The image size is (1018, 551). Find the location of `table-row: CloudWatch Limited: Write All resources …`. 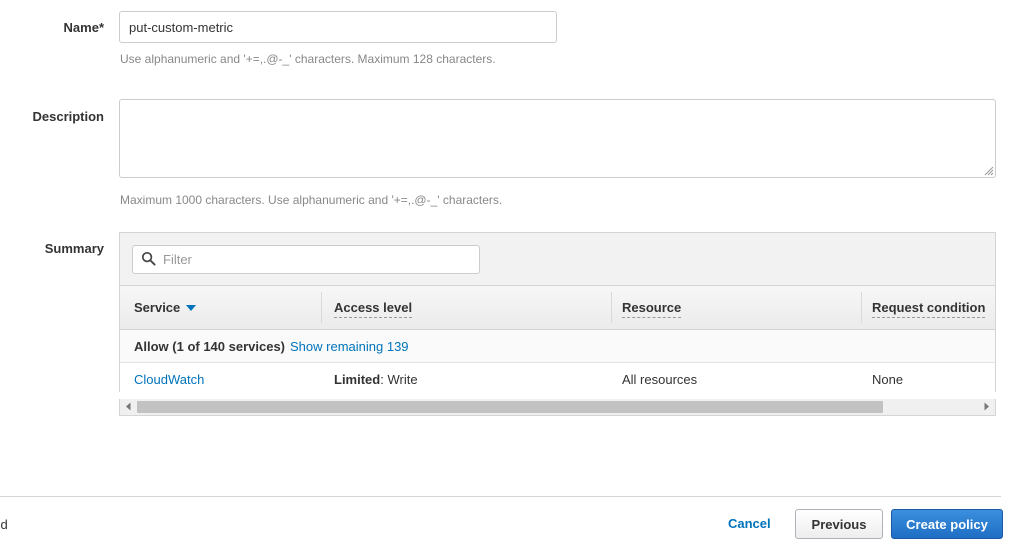

table-row: CloudWatch Limited: Write All resources … is located at coordinates (557, 377).